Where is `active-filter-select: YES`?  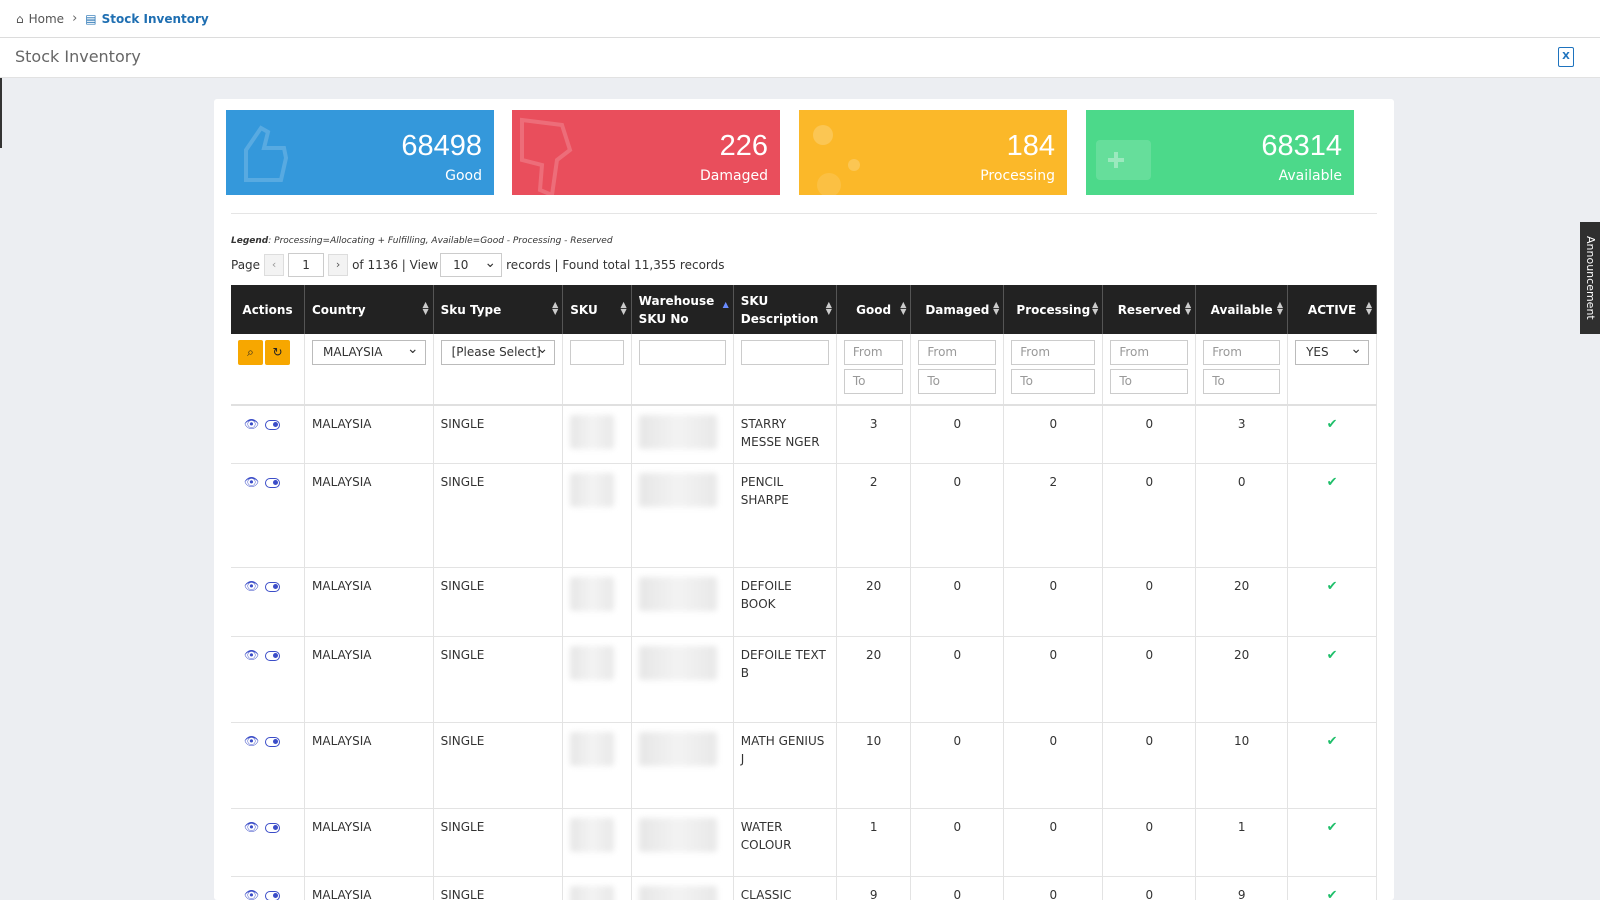
active-filter-select: YES is located at coordinates (1332, 351).